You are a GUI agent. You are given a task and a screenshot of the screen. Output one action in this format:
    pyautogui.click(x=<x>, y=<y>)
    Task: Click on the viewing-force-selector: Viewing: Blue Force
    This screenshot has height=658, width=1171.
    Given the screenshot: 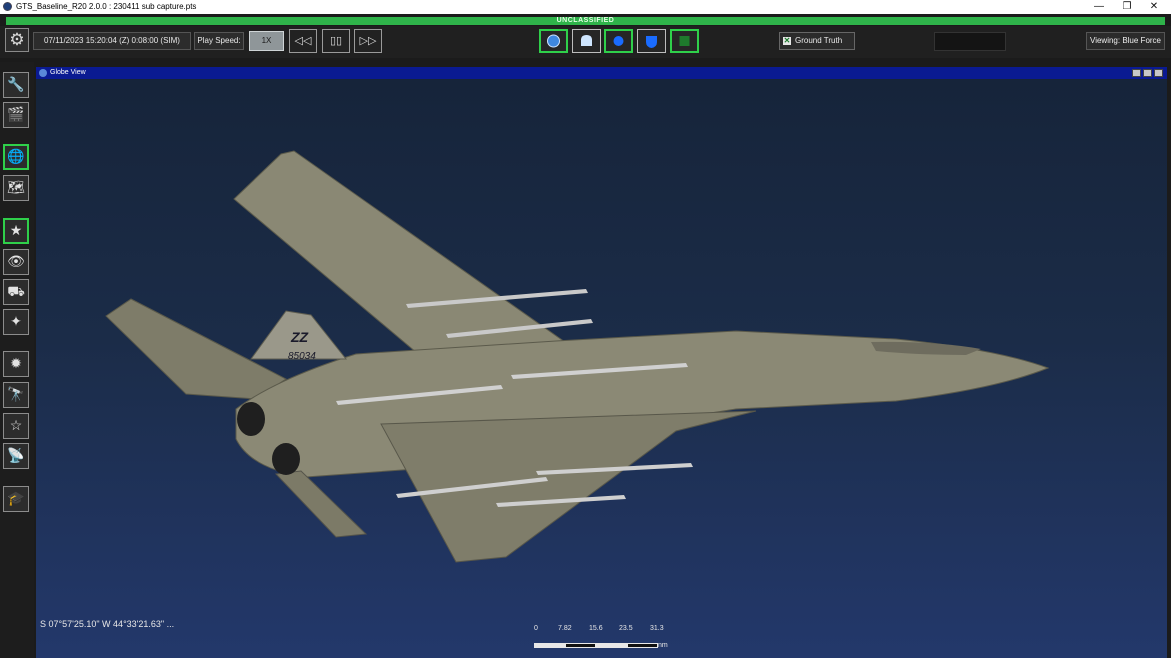 What is the action you would take?
    pyautogui.click(x=1125, y=41)
    